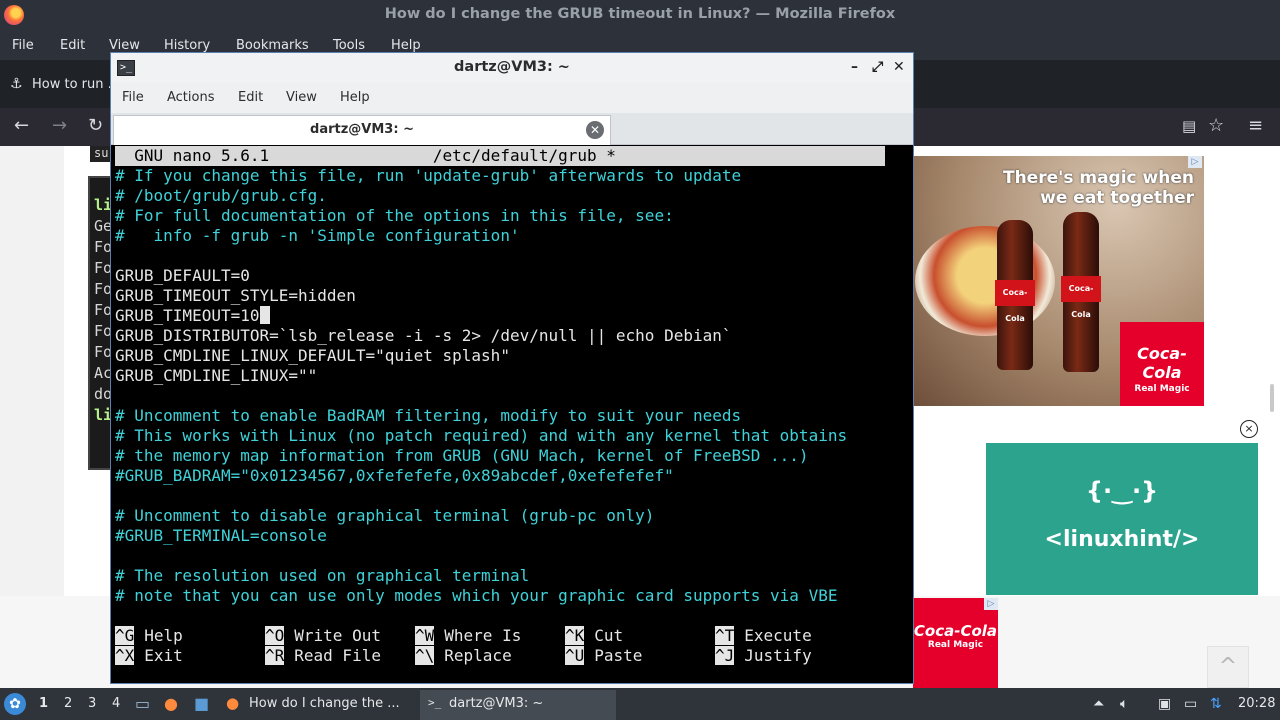 This screenshot has width=1280, height=720. I want to click on nano-shortcut-label: Execute, so click(778, 635).